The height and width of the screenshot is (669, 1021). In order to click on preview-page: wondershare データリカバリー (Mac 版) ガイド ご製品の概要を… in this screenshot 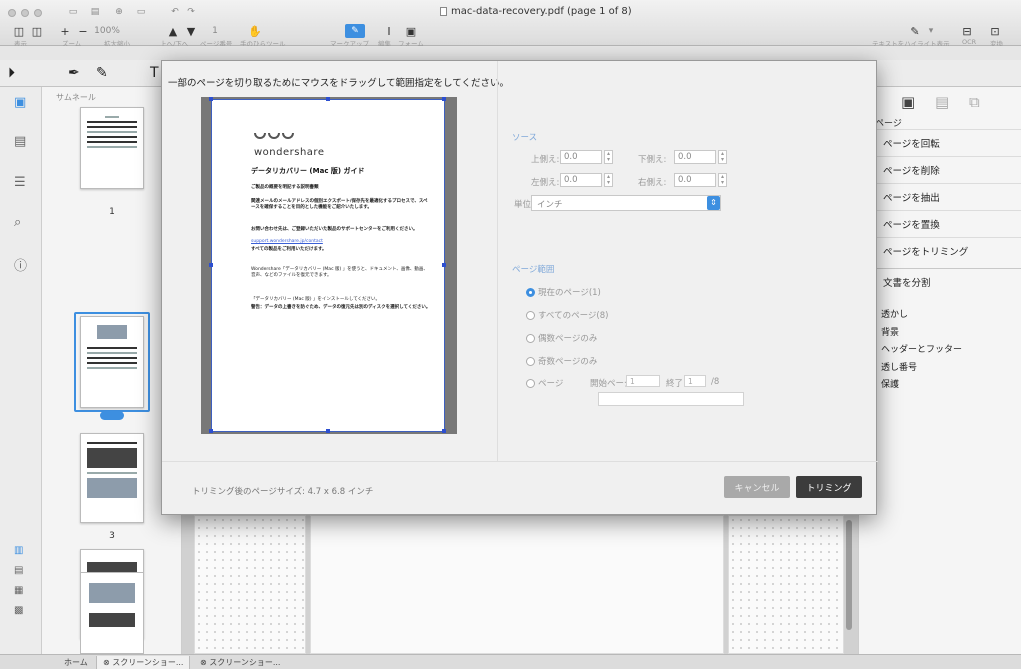, I will do `click(328, 265)`.